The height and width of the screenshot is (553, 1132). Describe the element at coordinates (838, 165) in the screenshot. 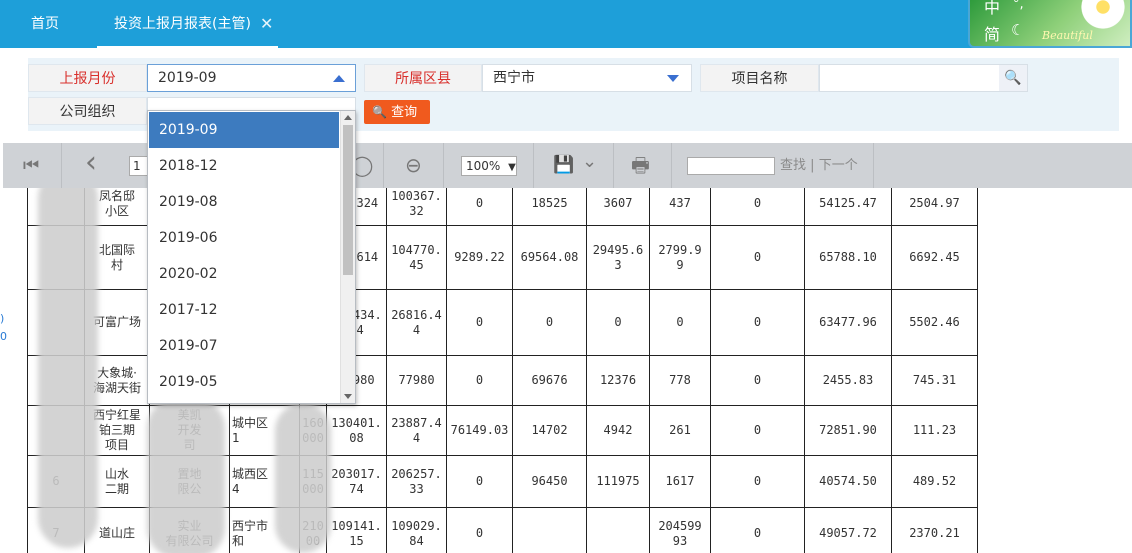

I see `find-next-button: 下一个` at that location.